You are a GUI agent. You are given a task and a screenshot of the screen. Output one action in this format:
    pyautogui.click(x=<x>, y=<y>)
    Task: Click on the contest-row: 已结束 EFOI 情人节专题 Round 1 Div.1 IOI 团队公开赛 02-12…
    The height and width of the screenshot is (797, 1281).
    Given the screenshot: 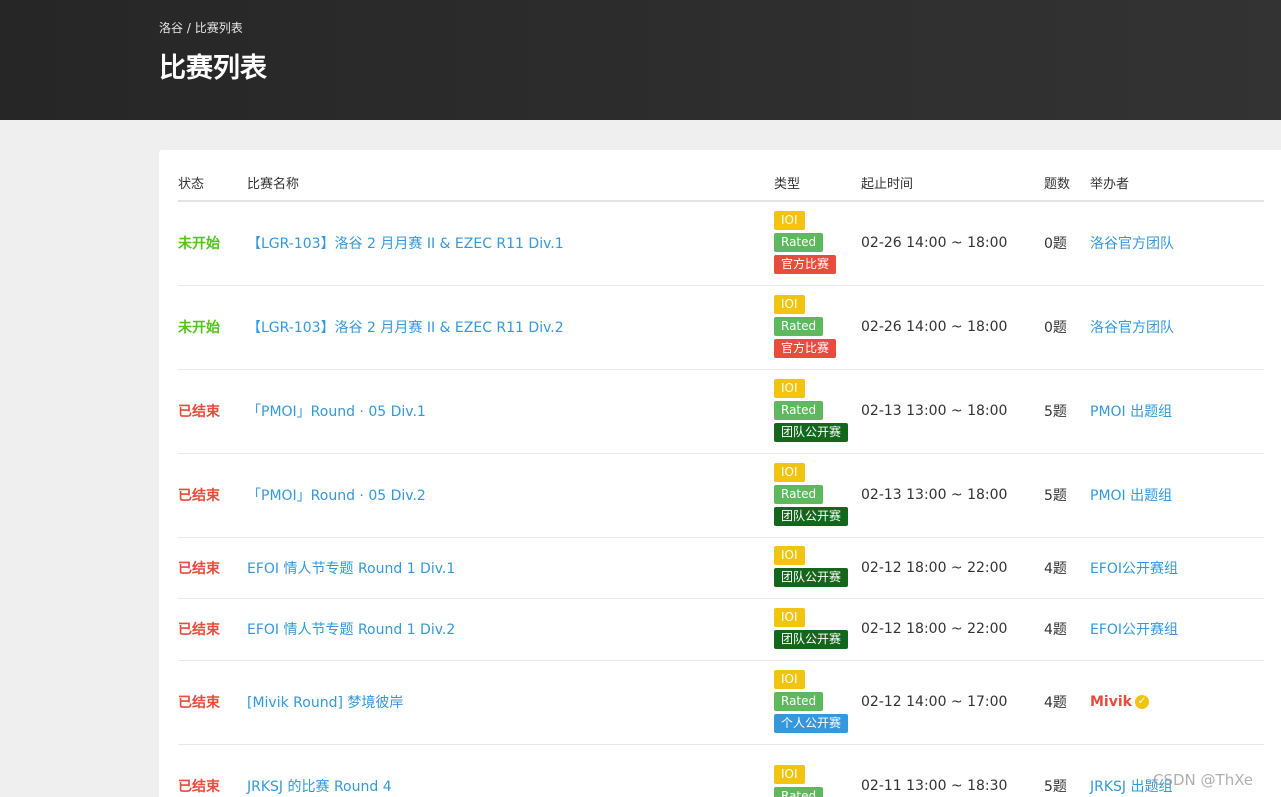 What is the action you would take?
    pyautogui.click(x=721, y=568)
    